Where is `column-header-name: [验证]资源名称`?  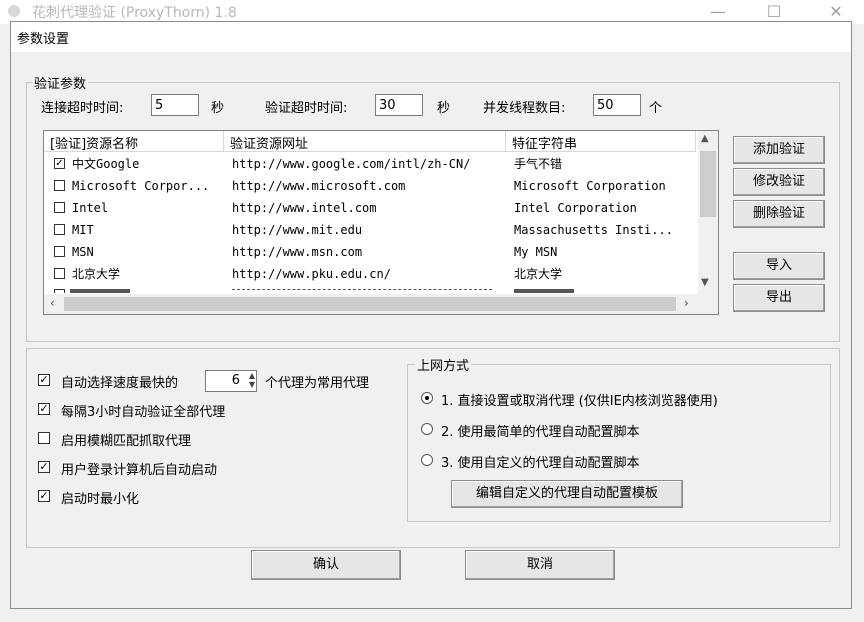 column-header-name: [验证]资源名称 is located at coordinates (134, 141).